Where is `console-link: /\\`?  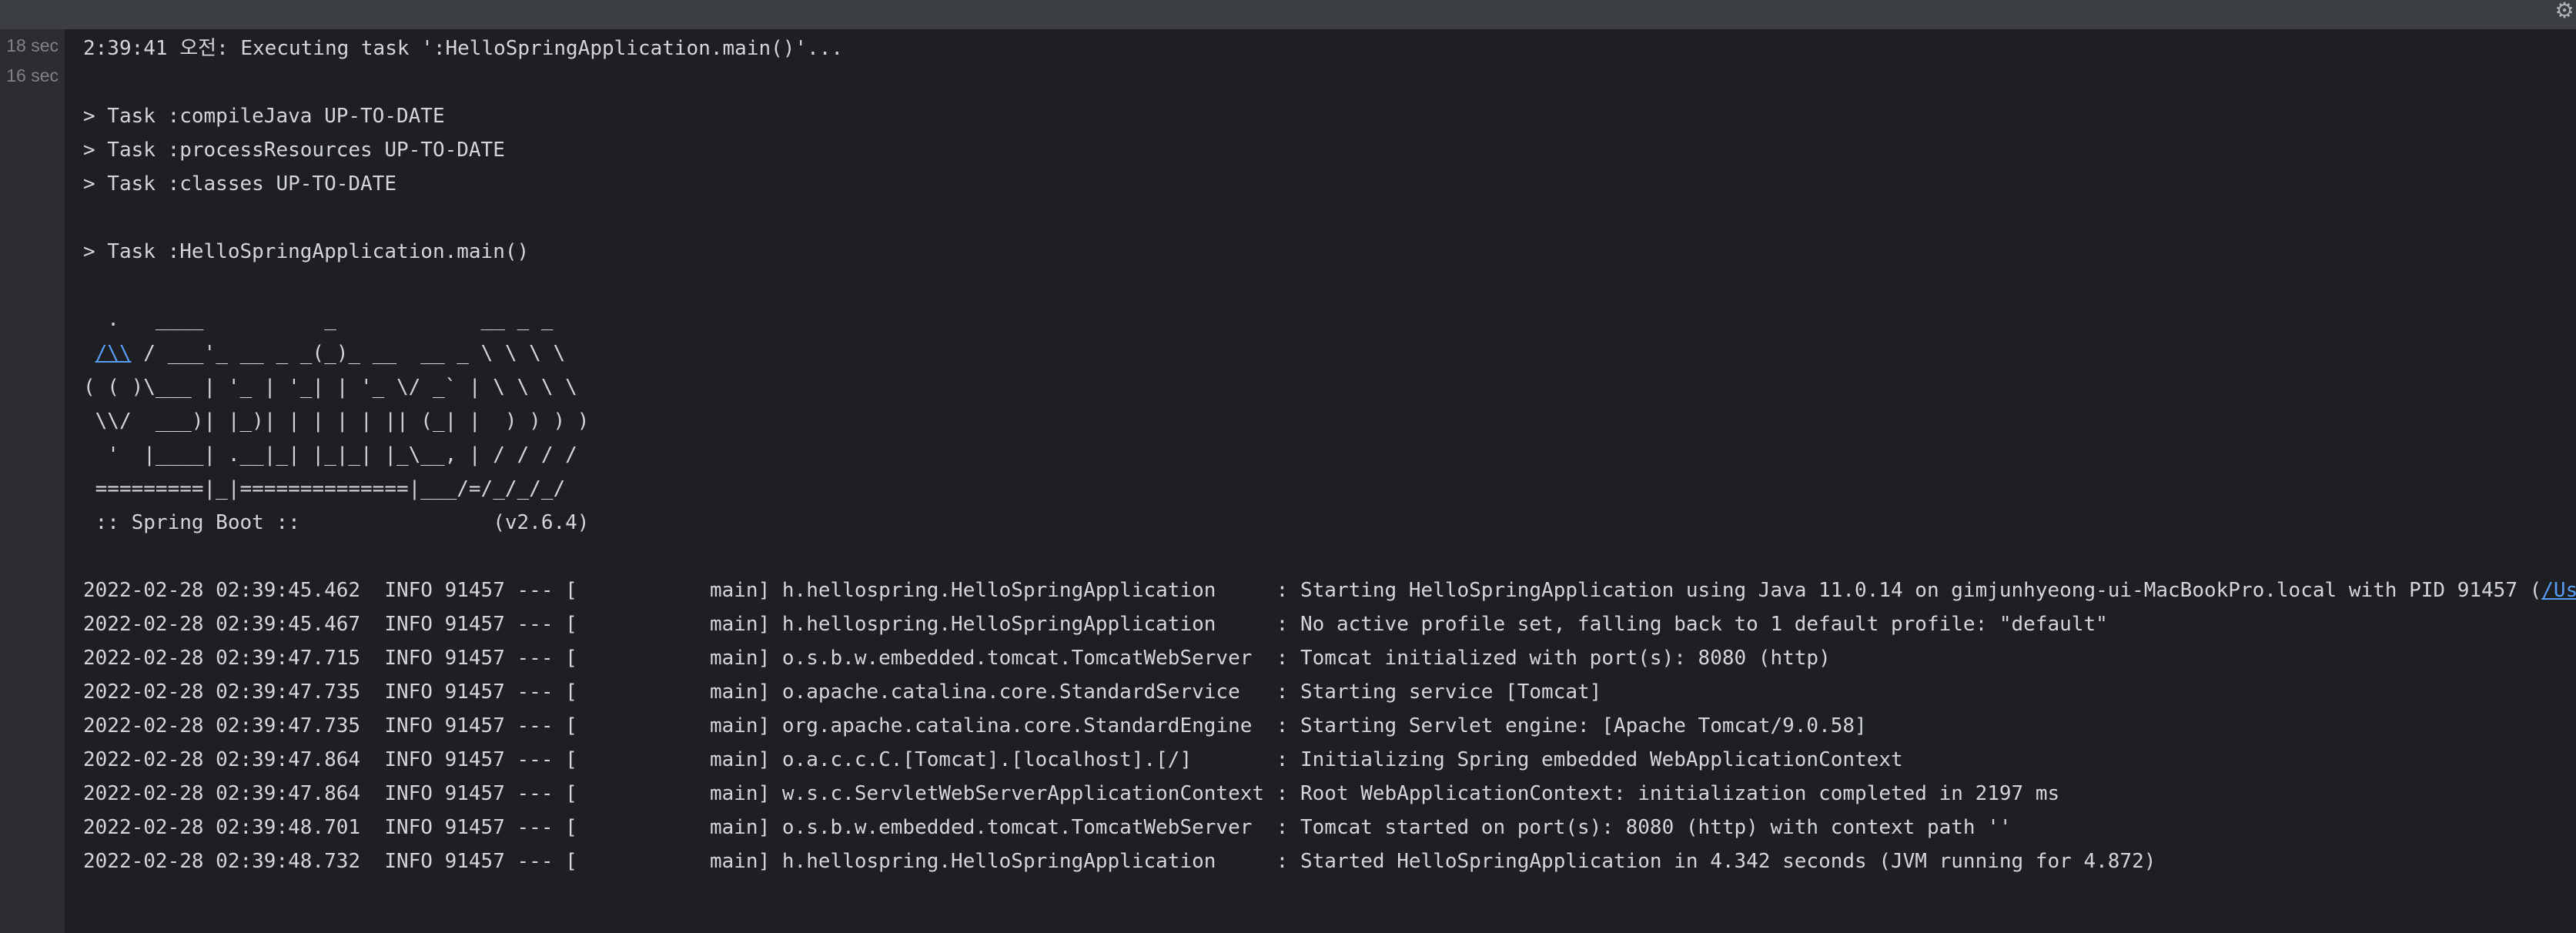
console-link: /\\ is located at coordinates (114, 353).